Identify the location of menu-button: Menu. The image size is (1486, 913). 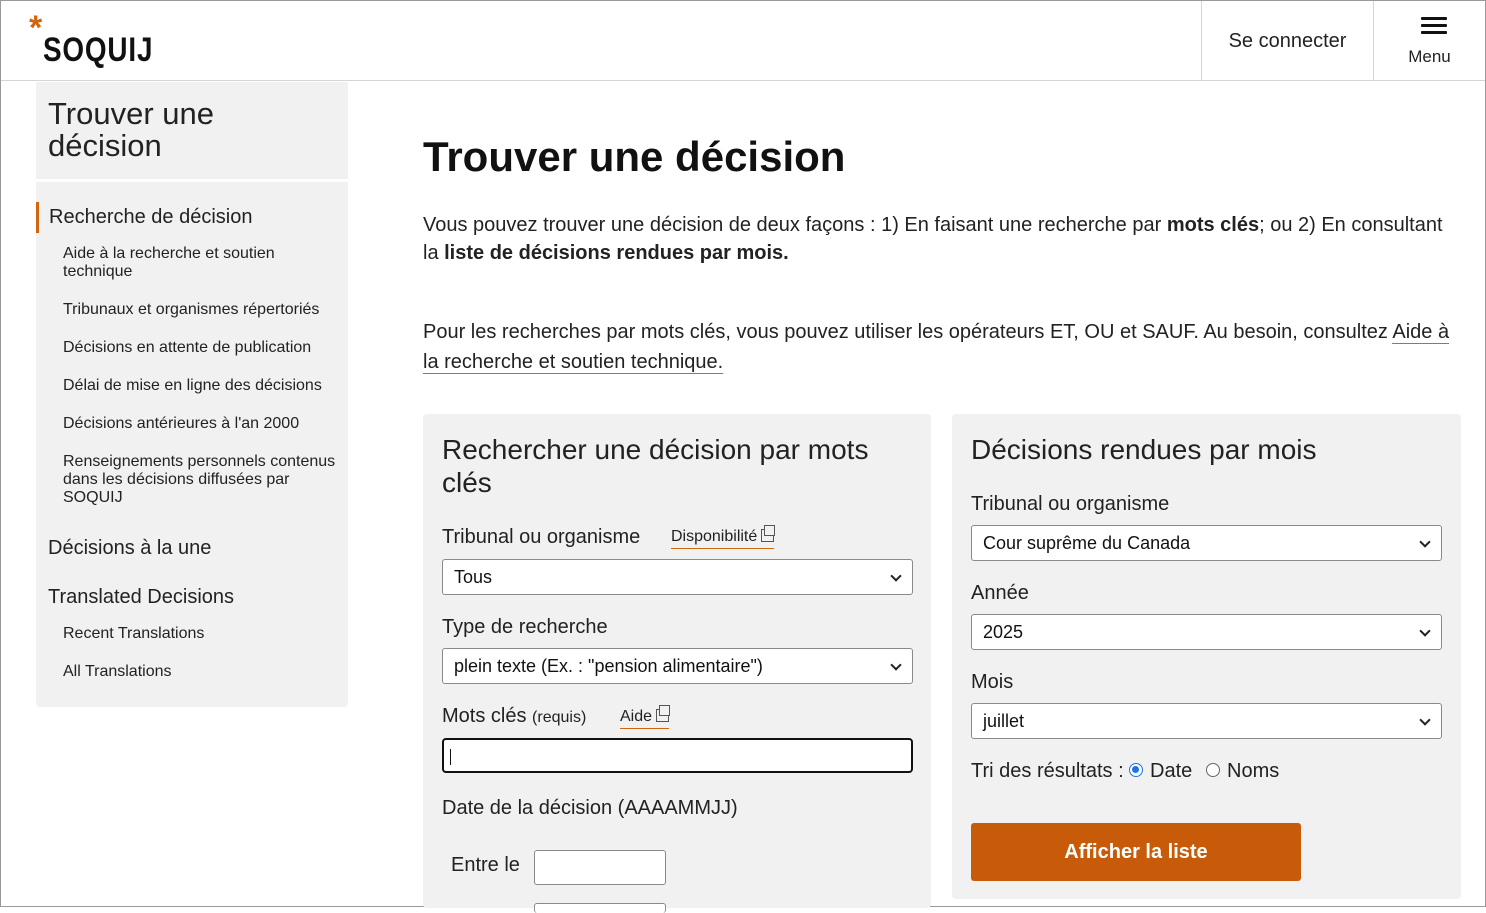
(1429, 41).